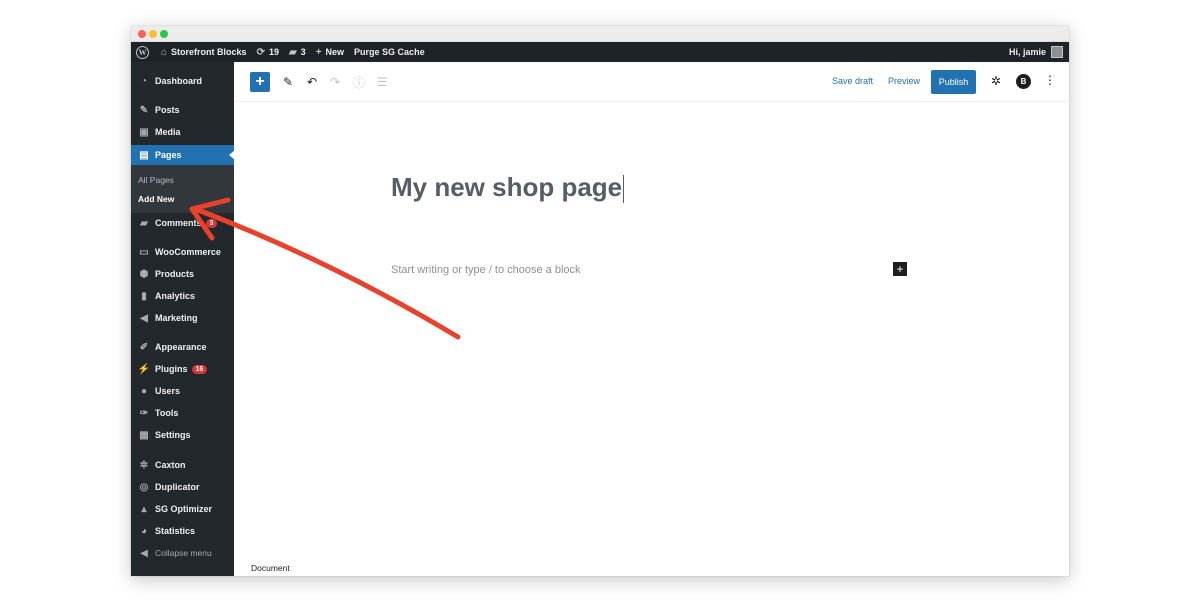 Image resolution: width=1200 pixels, height=600 pixels. What do you see at coordinates (182, 274) in the screenshot?
I see `sidebar-item-products: ⬢ Products` at bounding box center [182, 274].